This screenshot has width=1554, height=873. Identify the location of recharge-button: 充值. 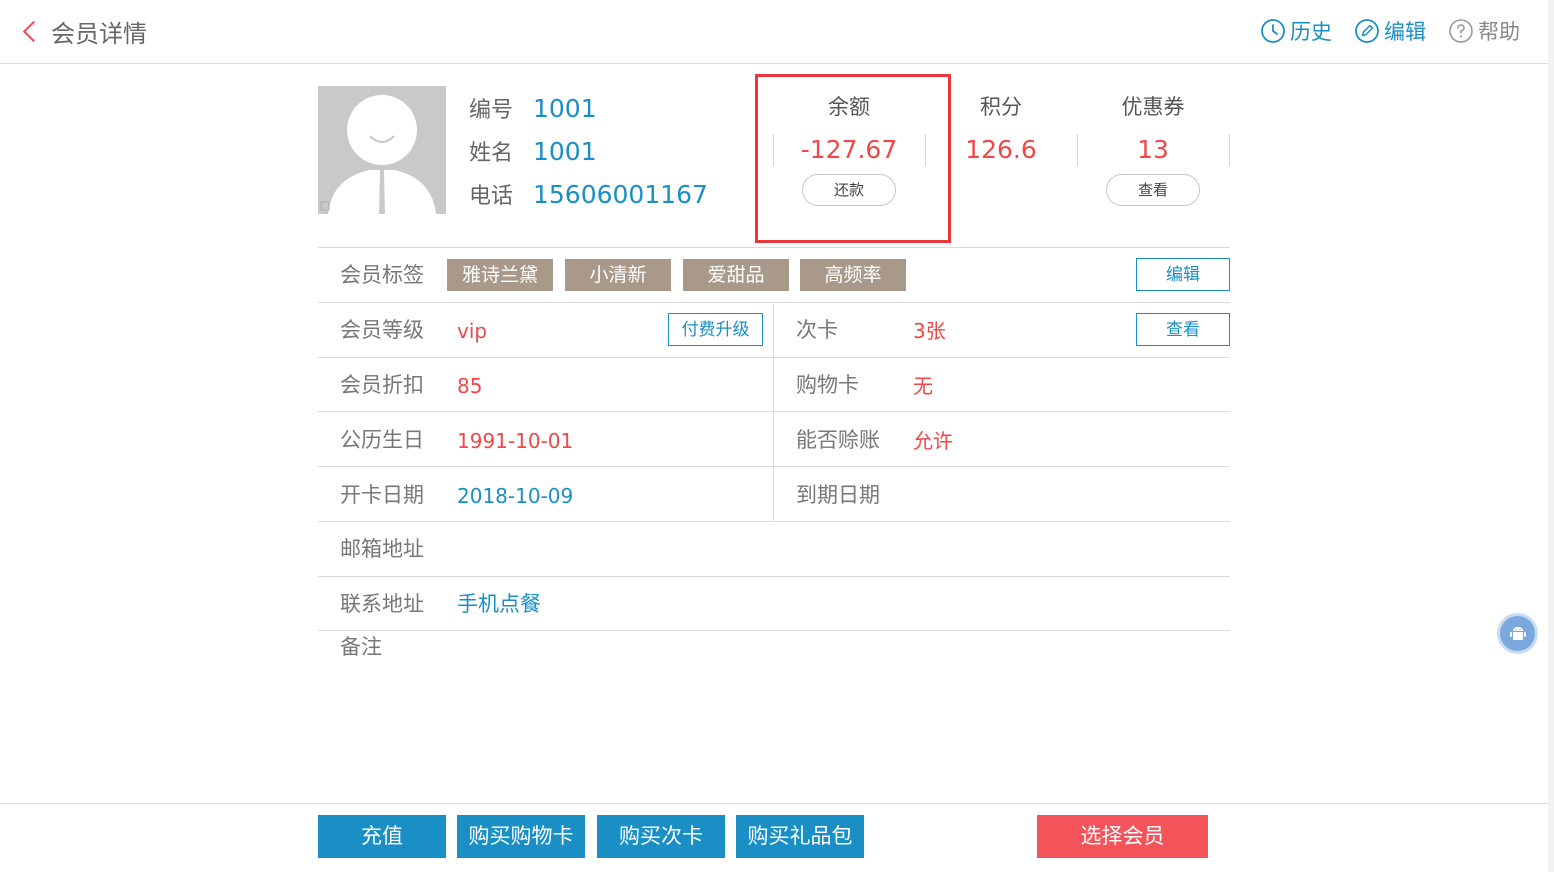
(382, 836).